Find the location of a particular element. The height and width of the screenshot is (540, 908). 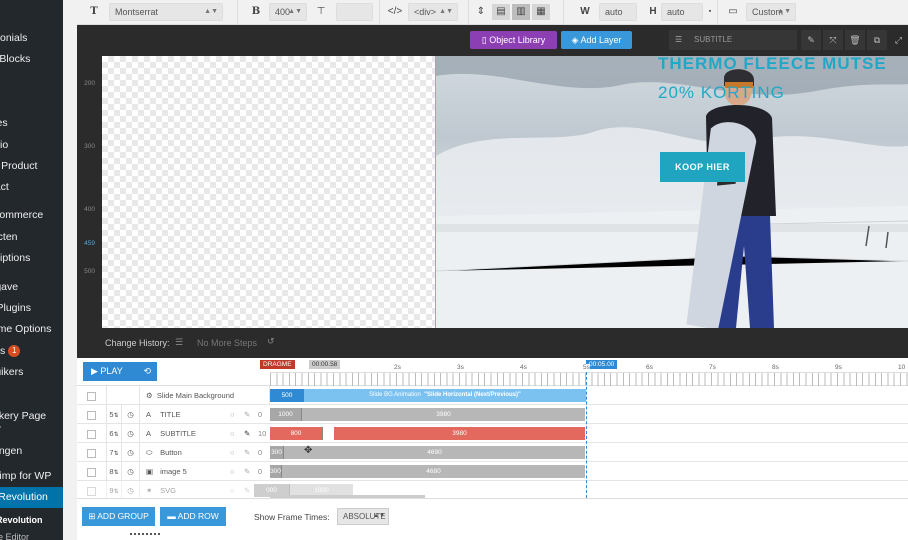

layer-in-bar: 800 is located at coordinates (296, 433).